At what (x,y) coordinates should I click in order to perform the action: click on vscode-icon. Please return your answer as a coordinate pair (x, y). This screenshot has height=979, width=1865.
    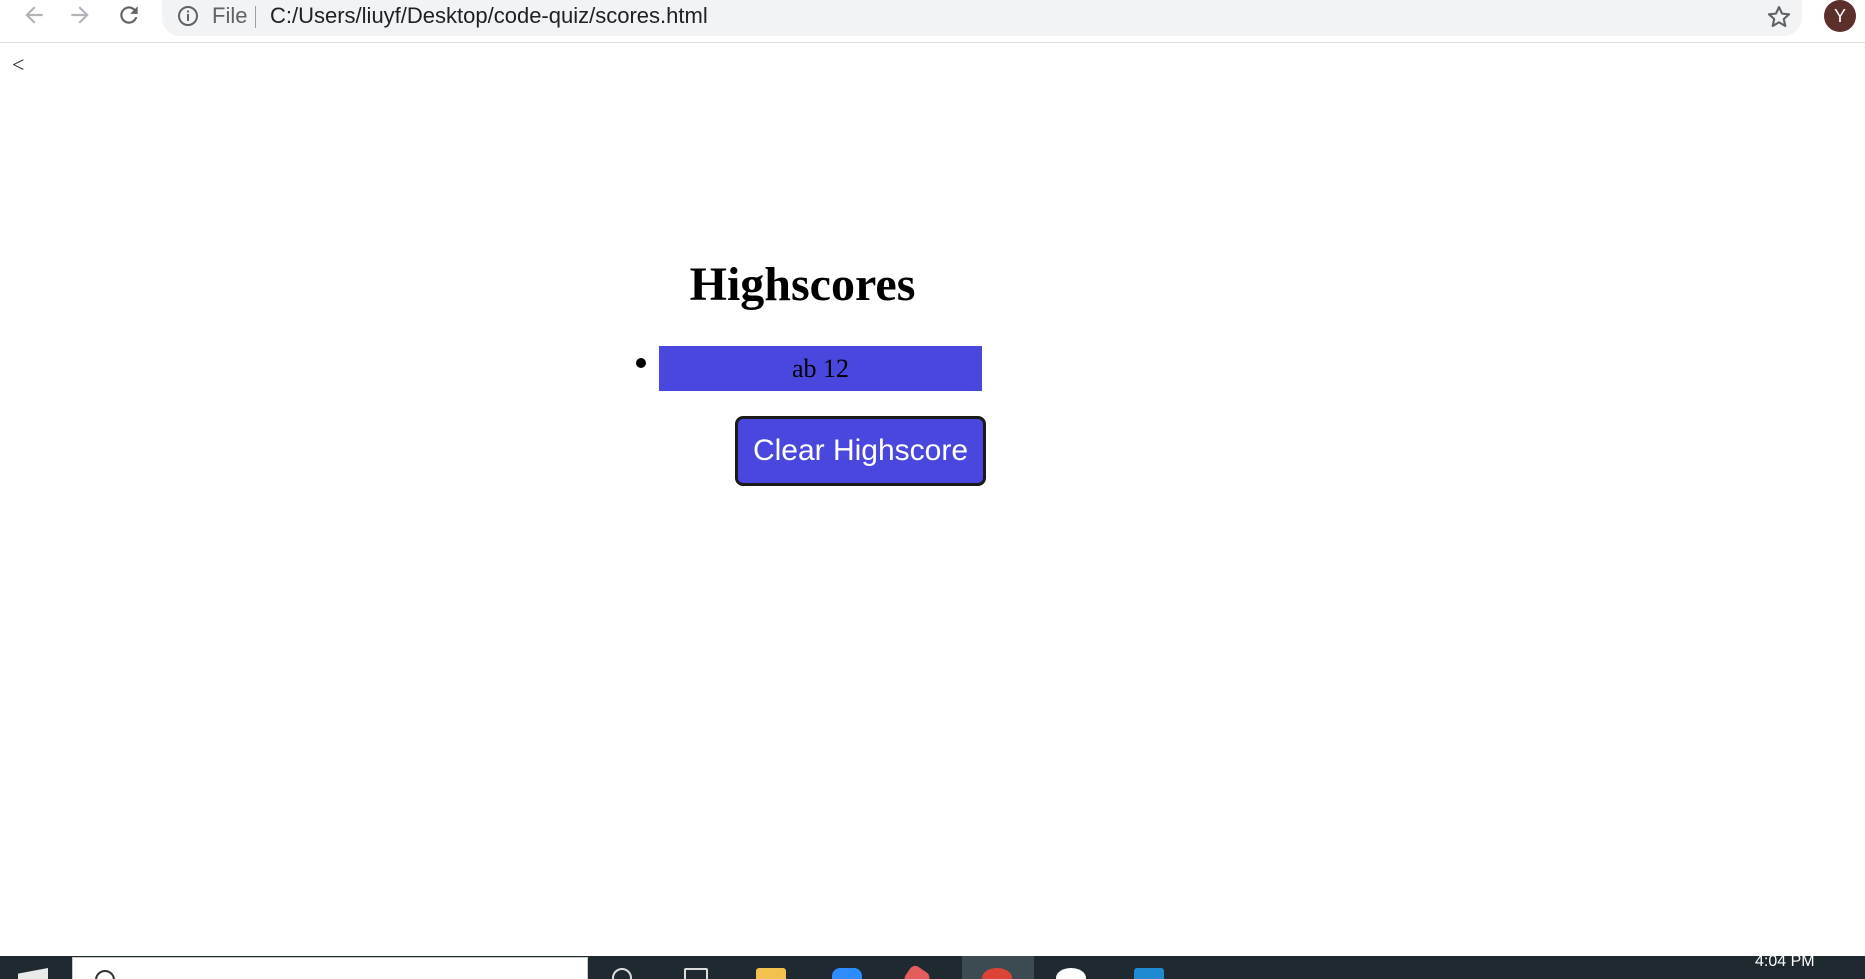
    Looking at the image, I should click on (1149, 973).